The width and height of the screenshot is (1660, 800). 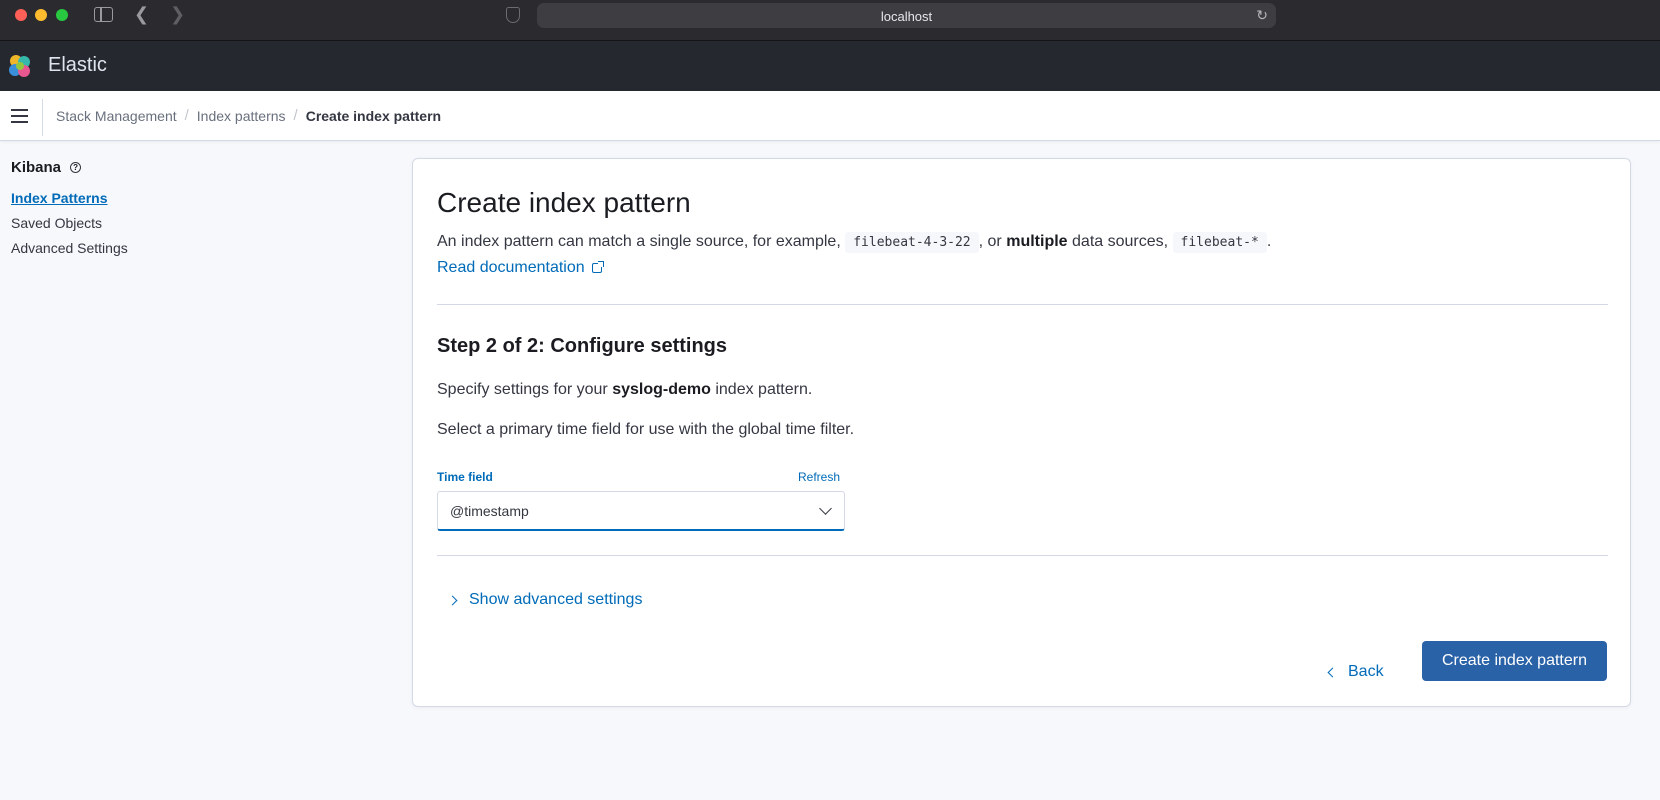 I want to click on app-header: Elastic, so click(x=830, y=66).